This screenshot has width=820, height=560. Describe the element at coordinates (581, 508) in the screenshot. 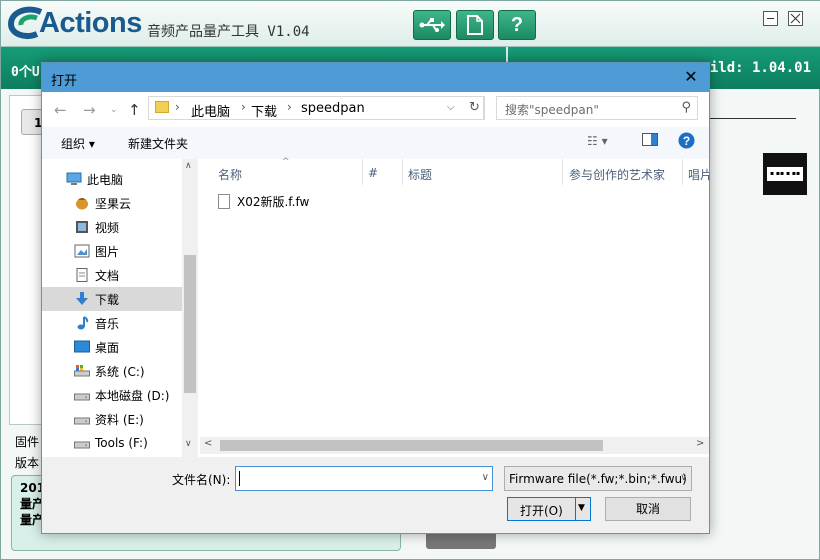

I see `dropdown-arrow-icon: ▼` at that location.